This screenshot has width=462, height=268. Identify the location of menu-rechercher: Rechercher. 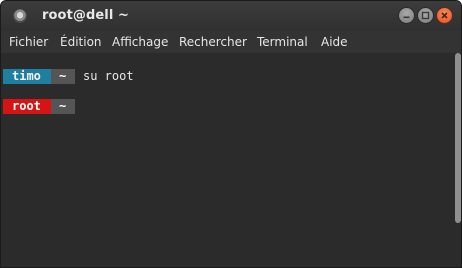
(213, 42).